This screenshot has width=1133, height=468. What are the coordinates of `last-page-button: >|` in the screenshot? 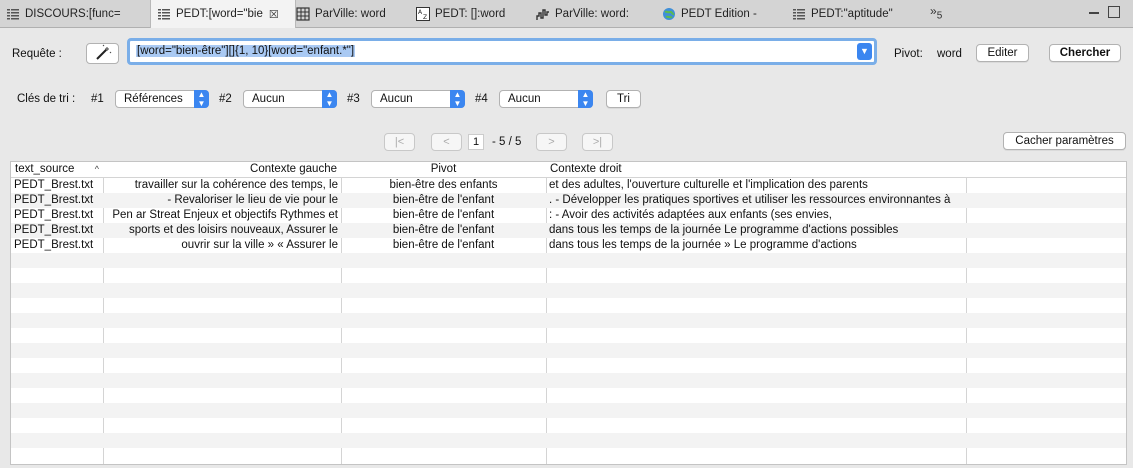 It's located at (597, 142).